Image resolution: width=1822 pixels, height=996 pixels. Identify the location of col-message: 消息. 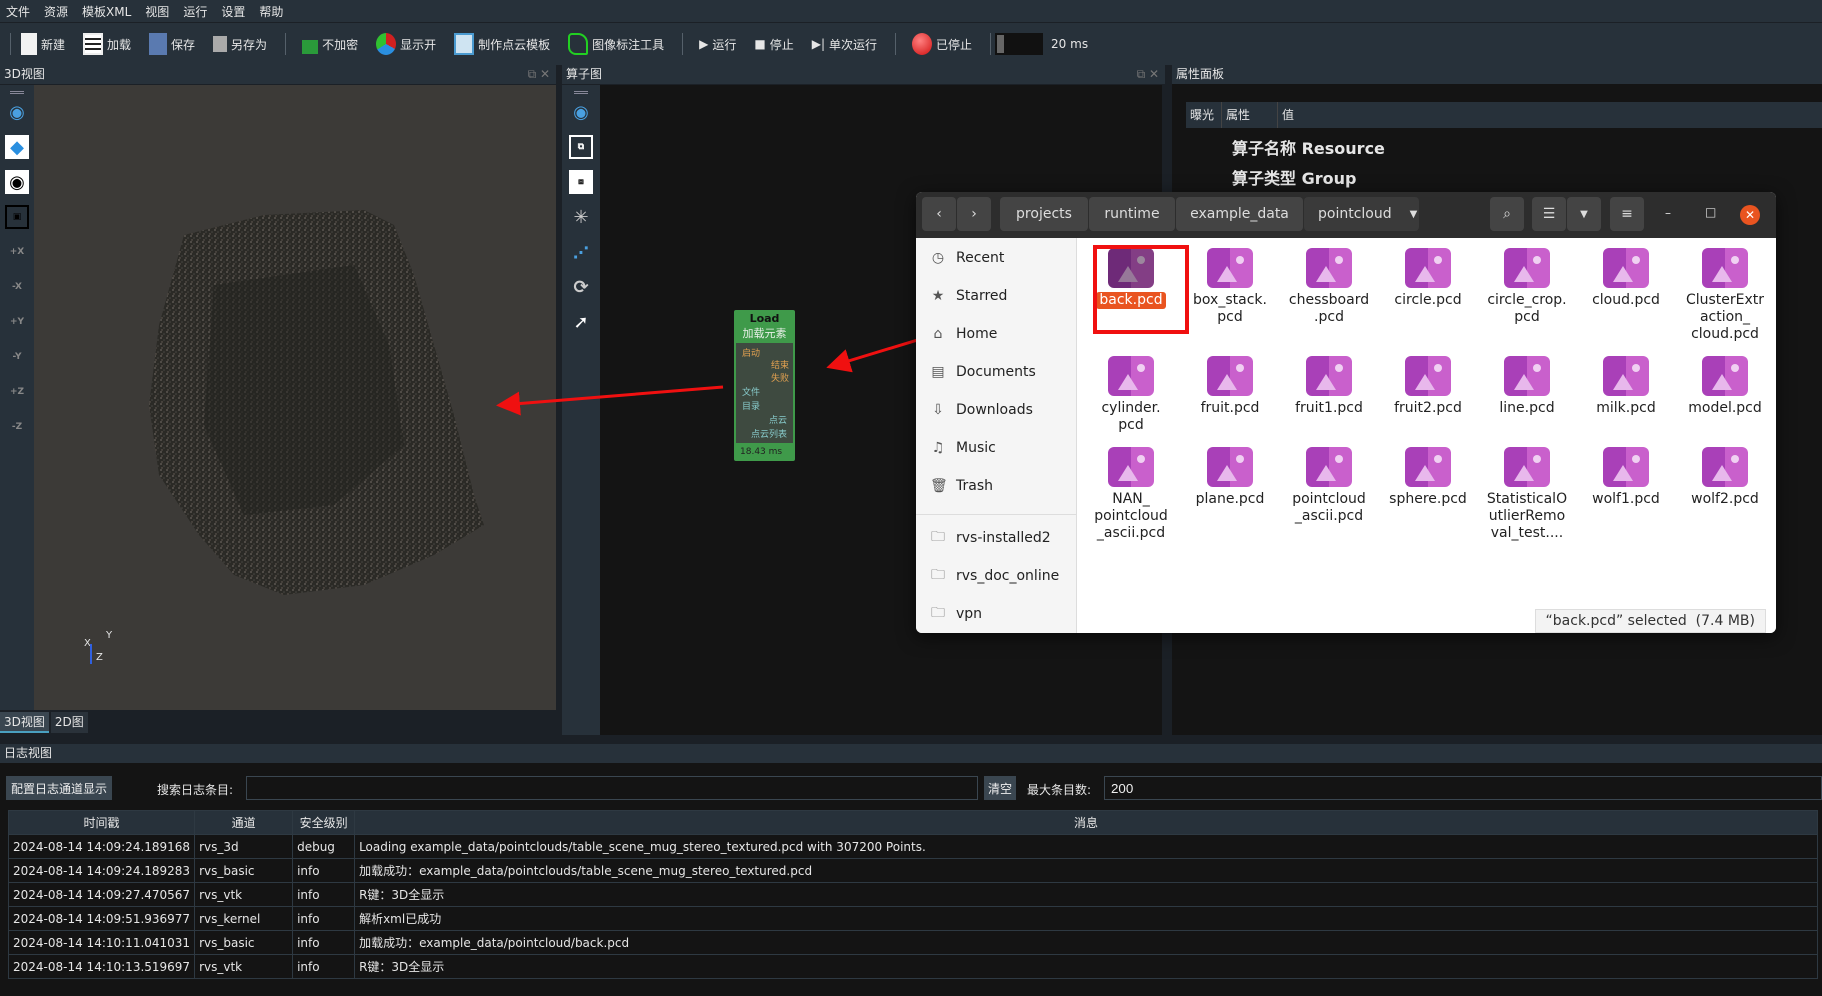
(1086, 822).